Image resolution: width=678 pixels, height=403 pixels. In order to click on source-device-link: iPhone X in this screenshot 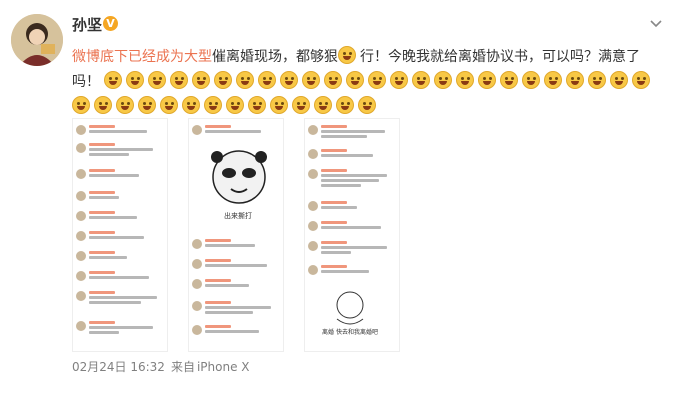, I will do `click(223, 367)`.